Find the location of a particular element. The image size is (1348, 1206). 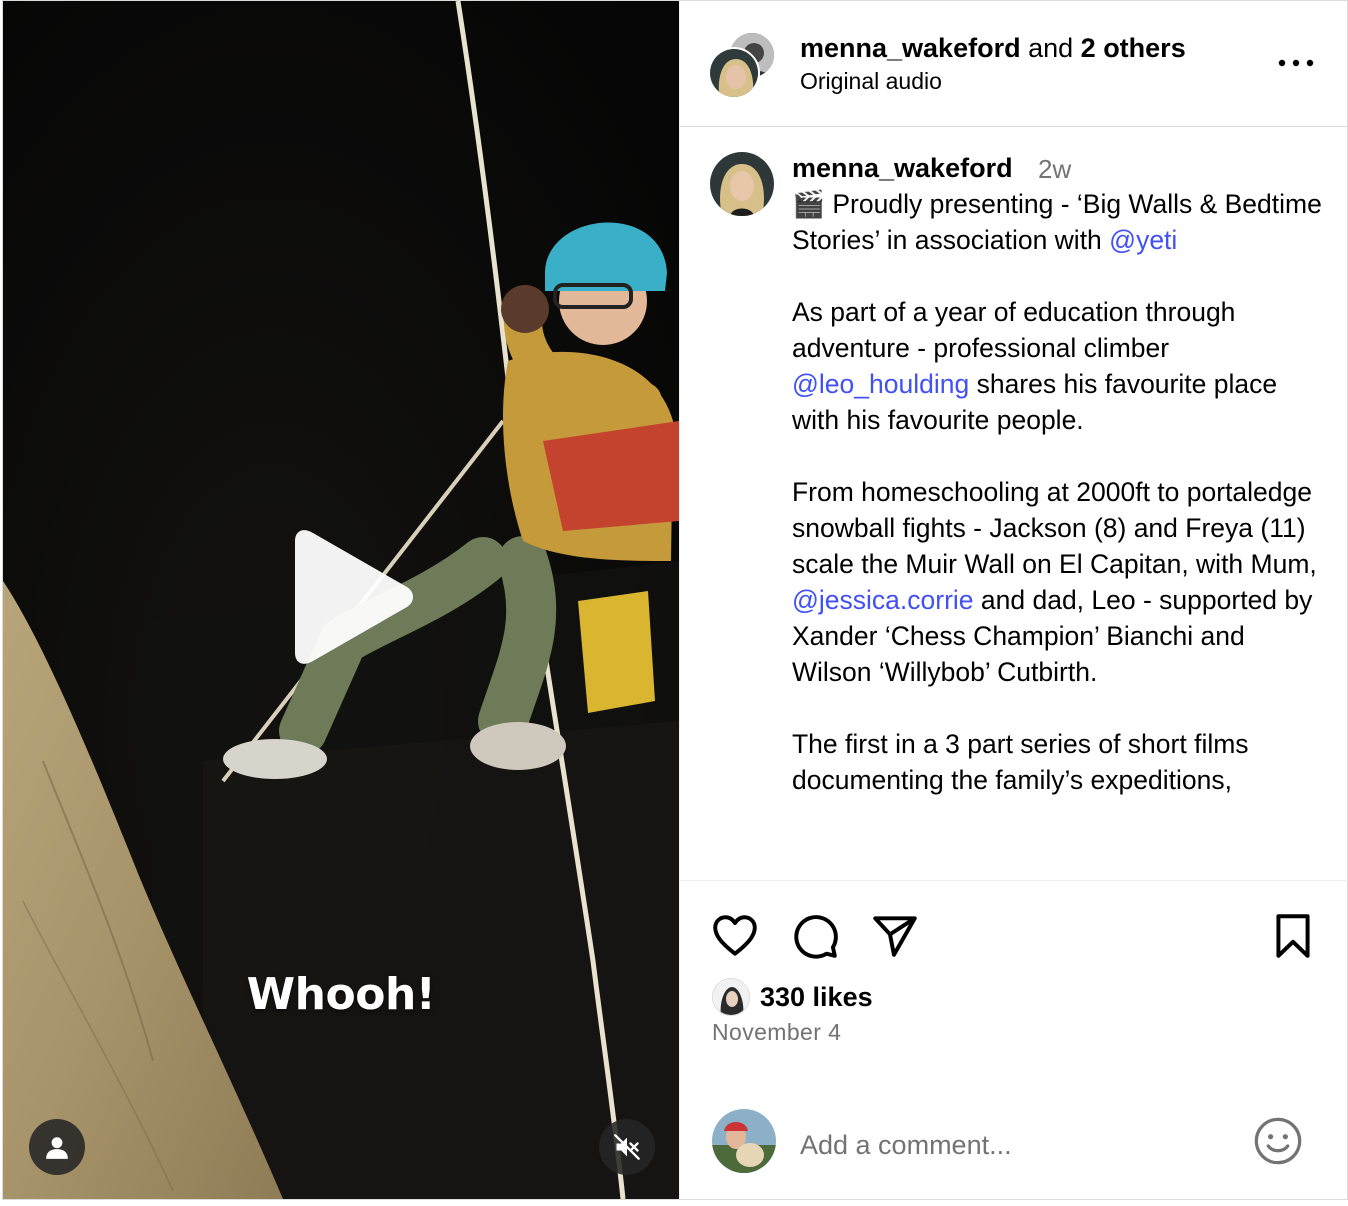

others-link: 2 others is located at coordinates (1133, 48).